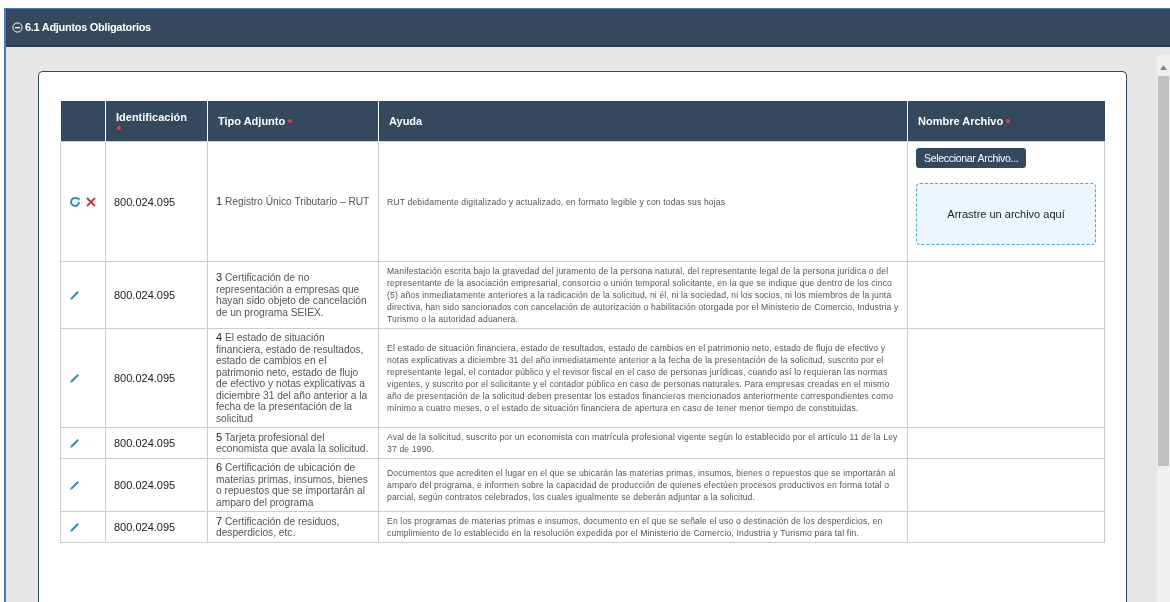 This screenshot has width=1170, height=602. What do you see at coordinates (278, 526) in the screenshot?
I see `attachment-type-text: 7 Certificación de residuos, desperdicios, etc.` at bounding box center [278, 526].